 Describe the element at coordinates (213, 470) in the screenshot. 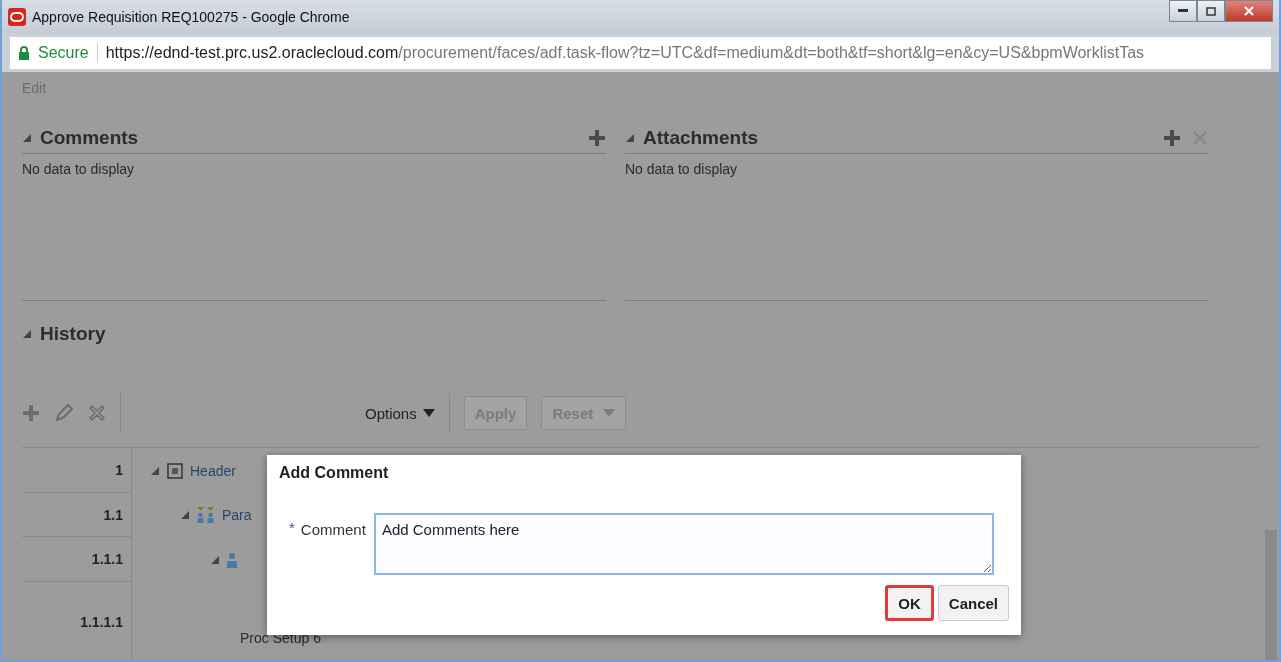

I see `tree-node-label: Header` at that location.